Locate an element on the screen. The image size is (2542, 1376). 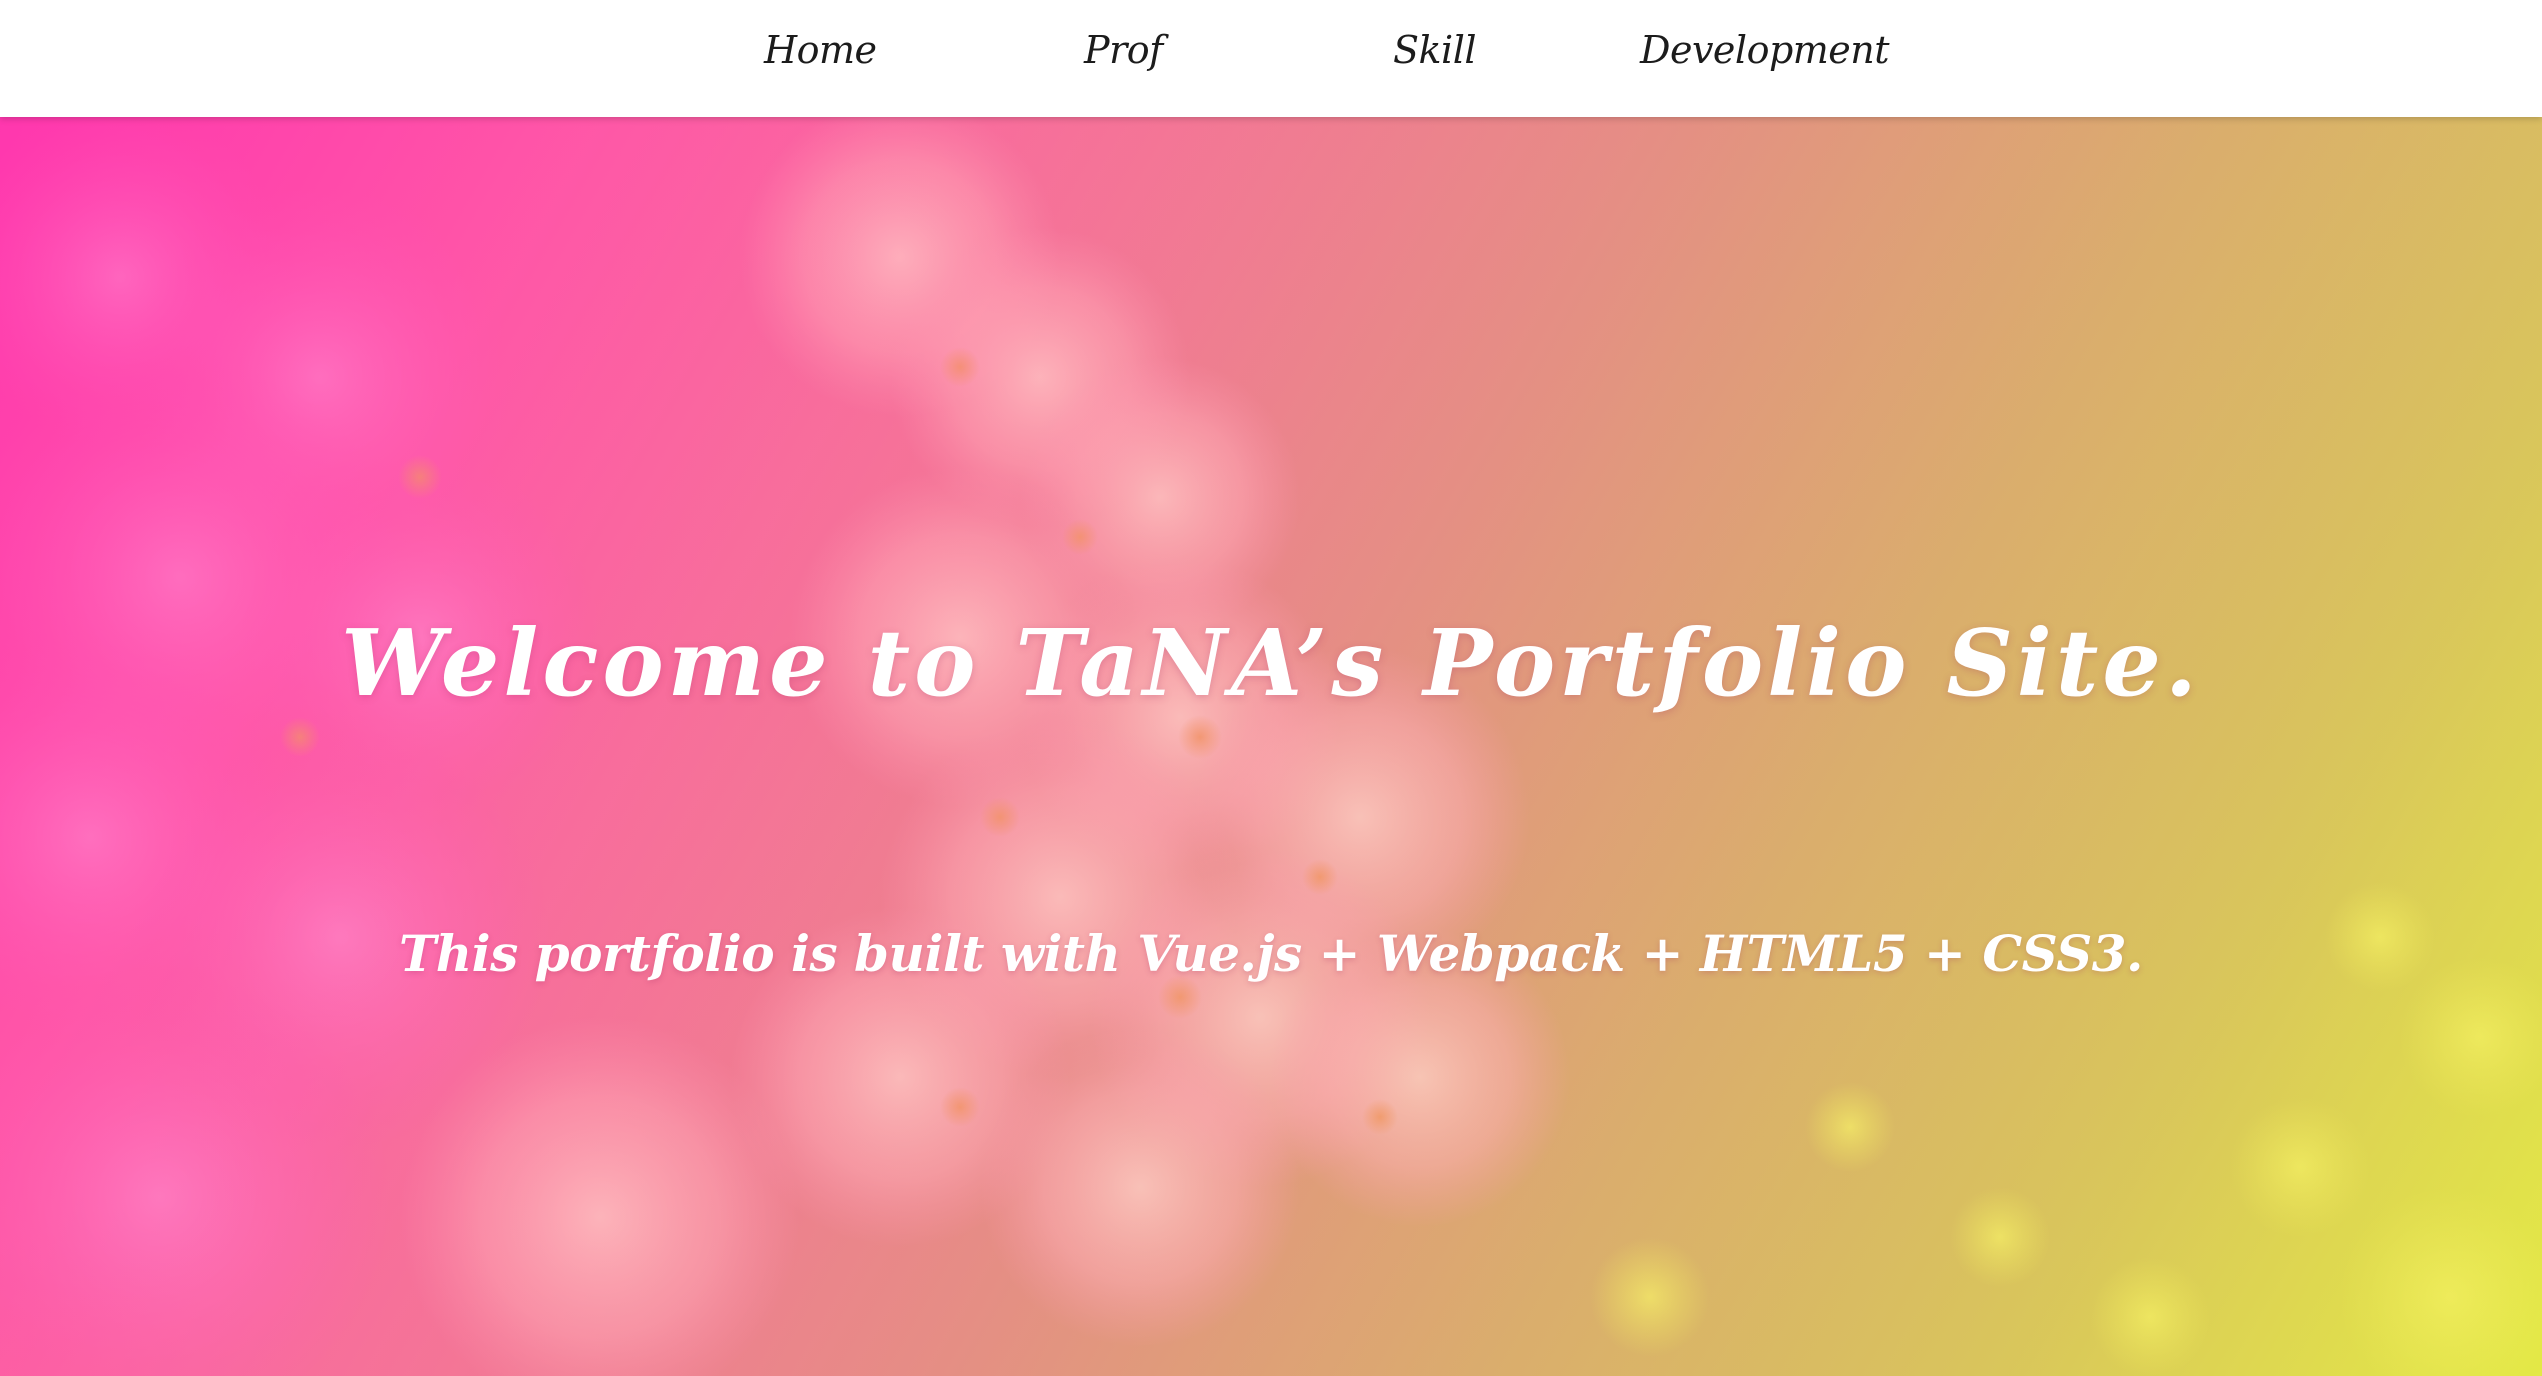
nav-link-development: Development is located at coordinates (1765, 50).